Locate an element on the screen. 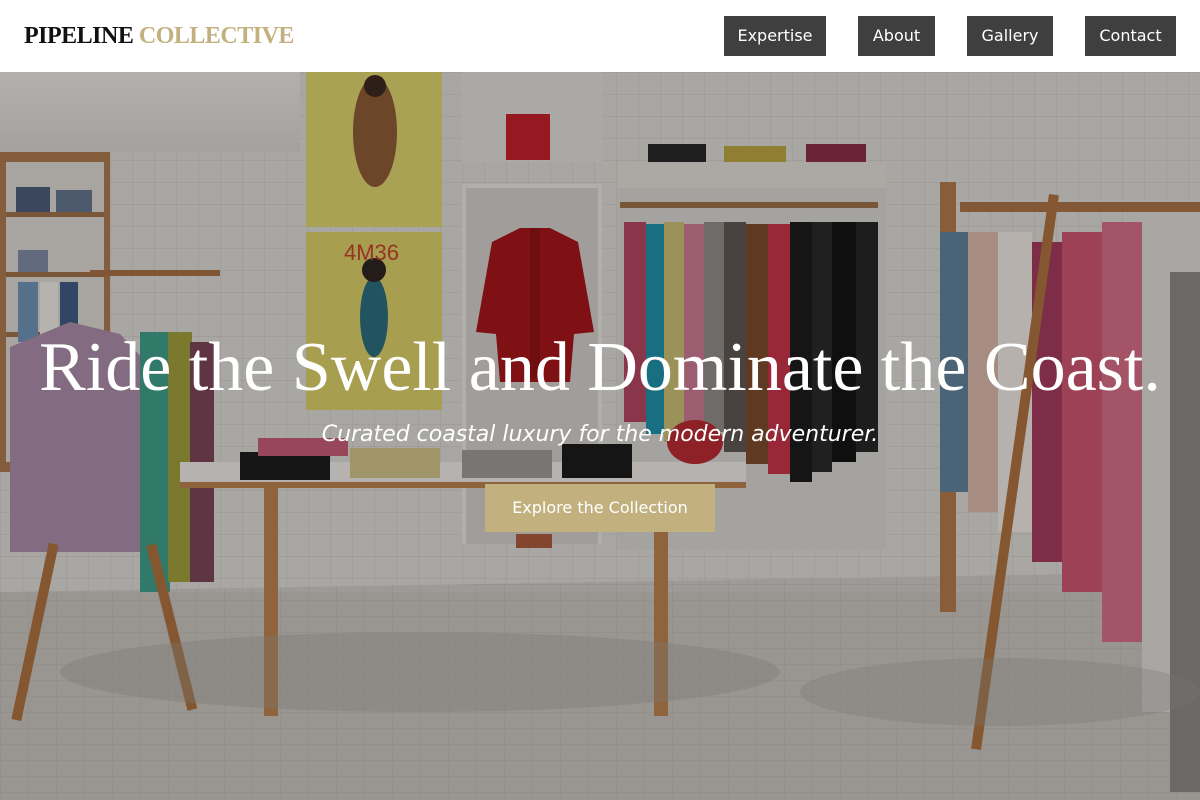 This screenshot has height=800, width=1200. explore-collection-button: Explore the Collection is located at coordinates (600, 508).